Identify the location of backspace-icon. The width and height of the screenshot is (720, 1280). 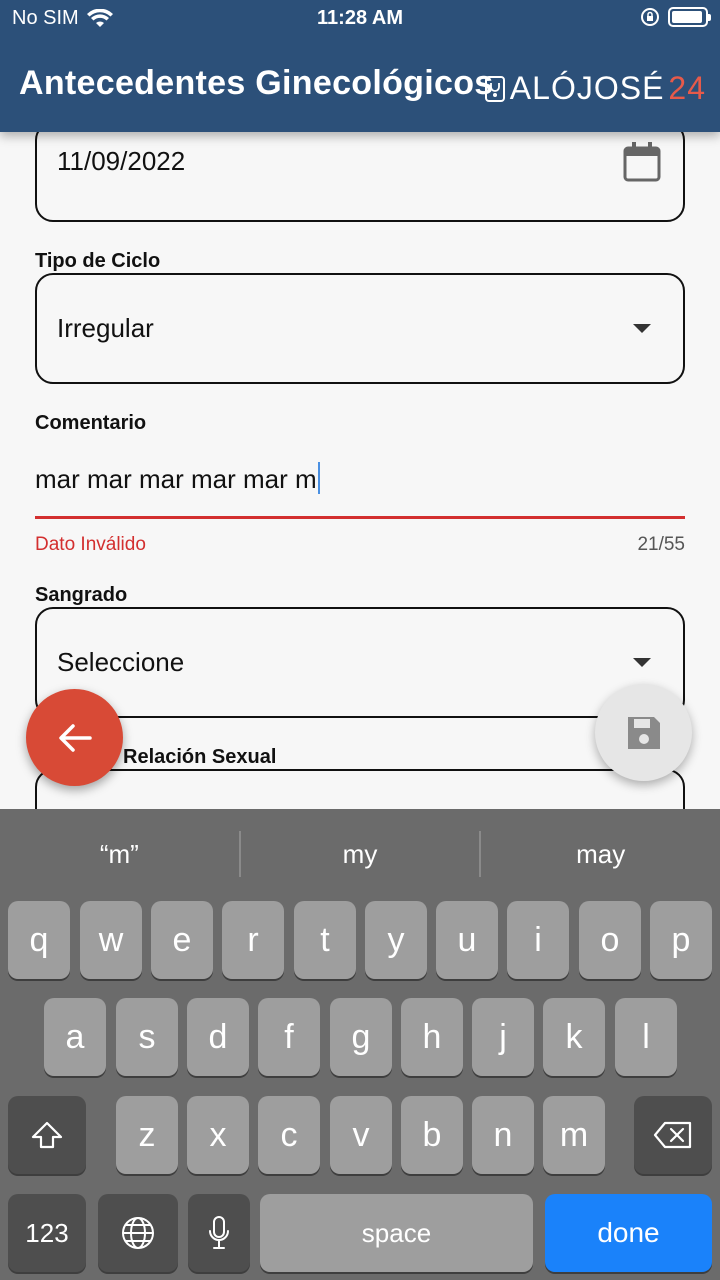
(672, 1135).